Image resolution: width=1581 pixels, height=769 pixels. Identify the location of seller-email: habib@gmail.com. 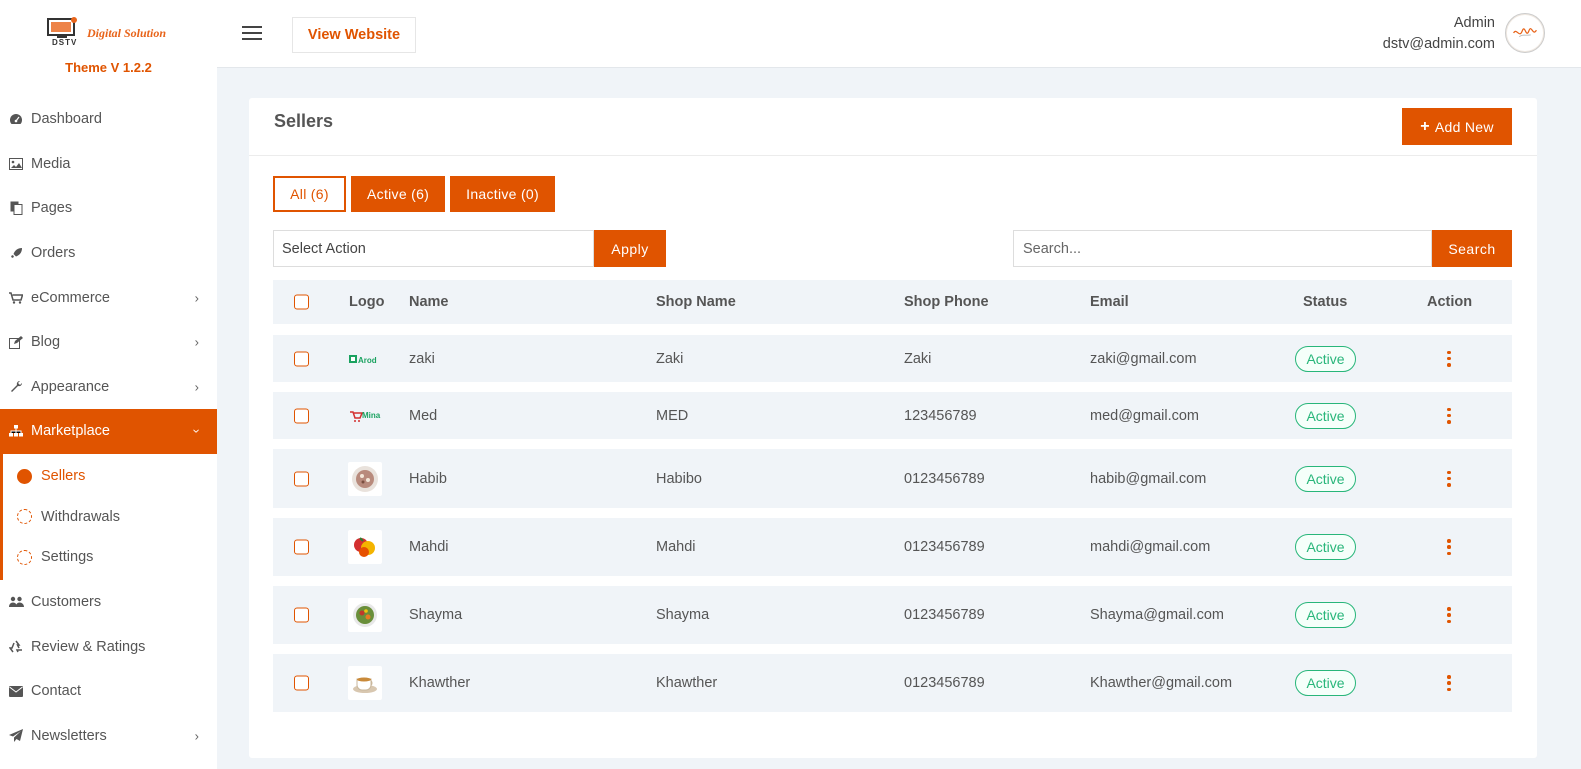
(1148, 478).